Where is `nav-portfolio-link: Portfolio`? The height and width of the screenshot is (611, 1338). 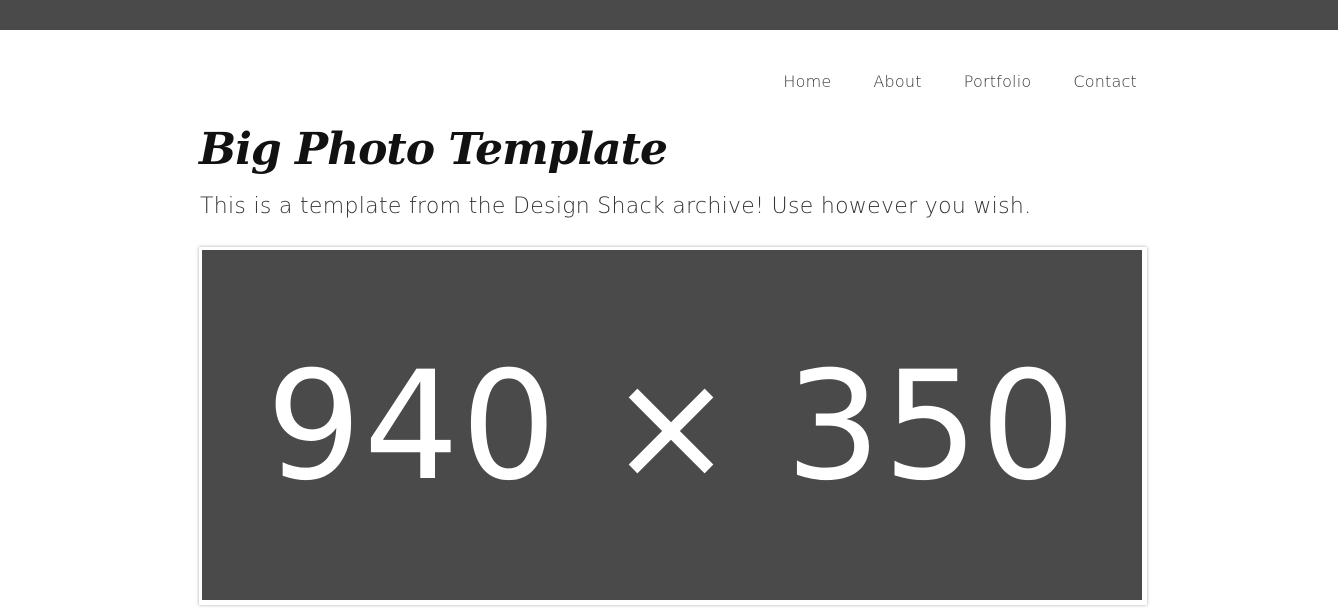
nav-portfolio-link: Portfolio is located at coordinates (998, 81).